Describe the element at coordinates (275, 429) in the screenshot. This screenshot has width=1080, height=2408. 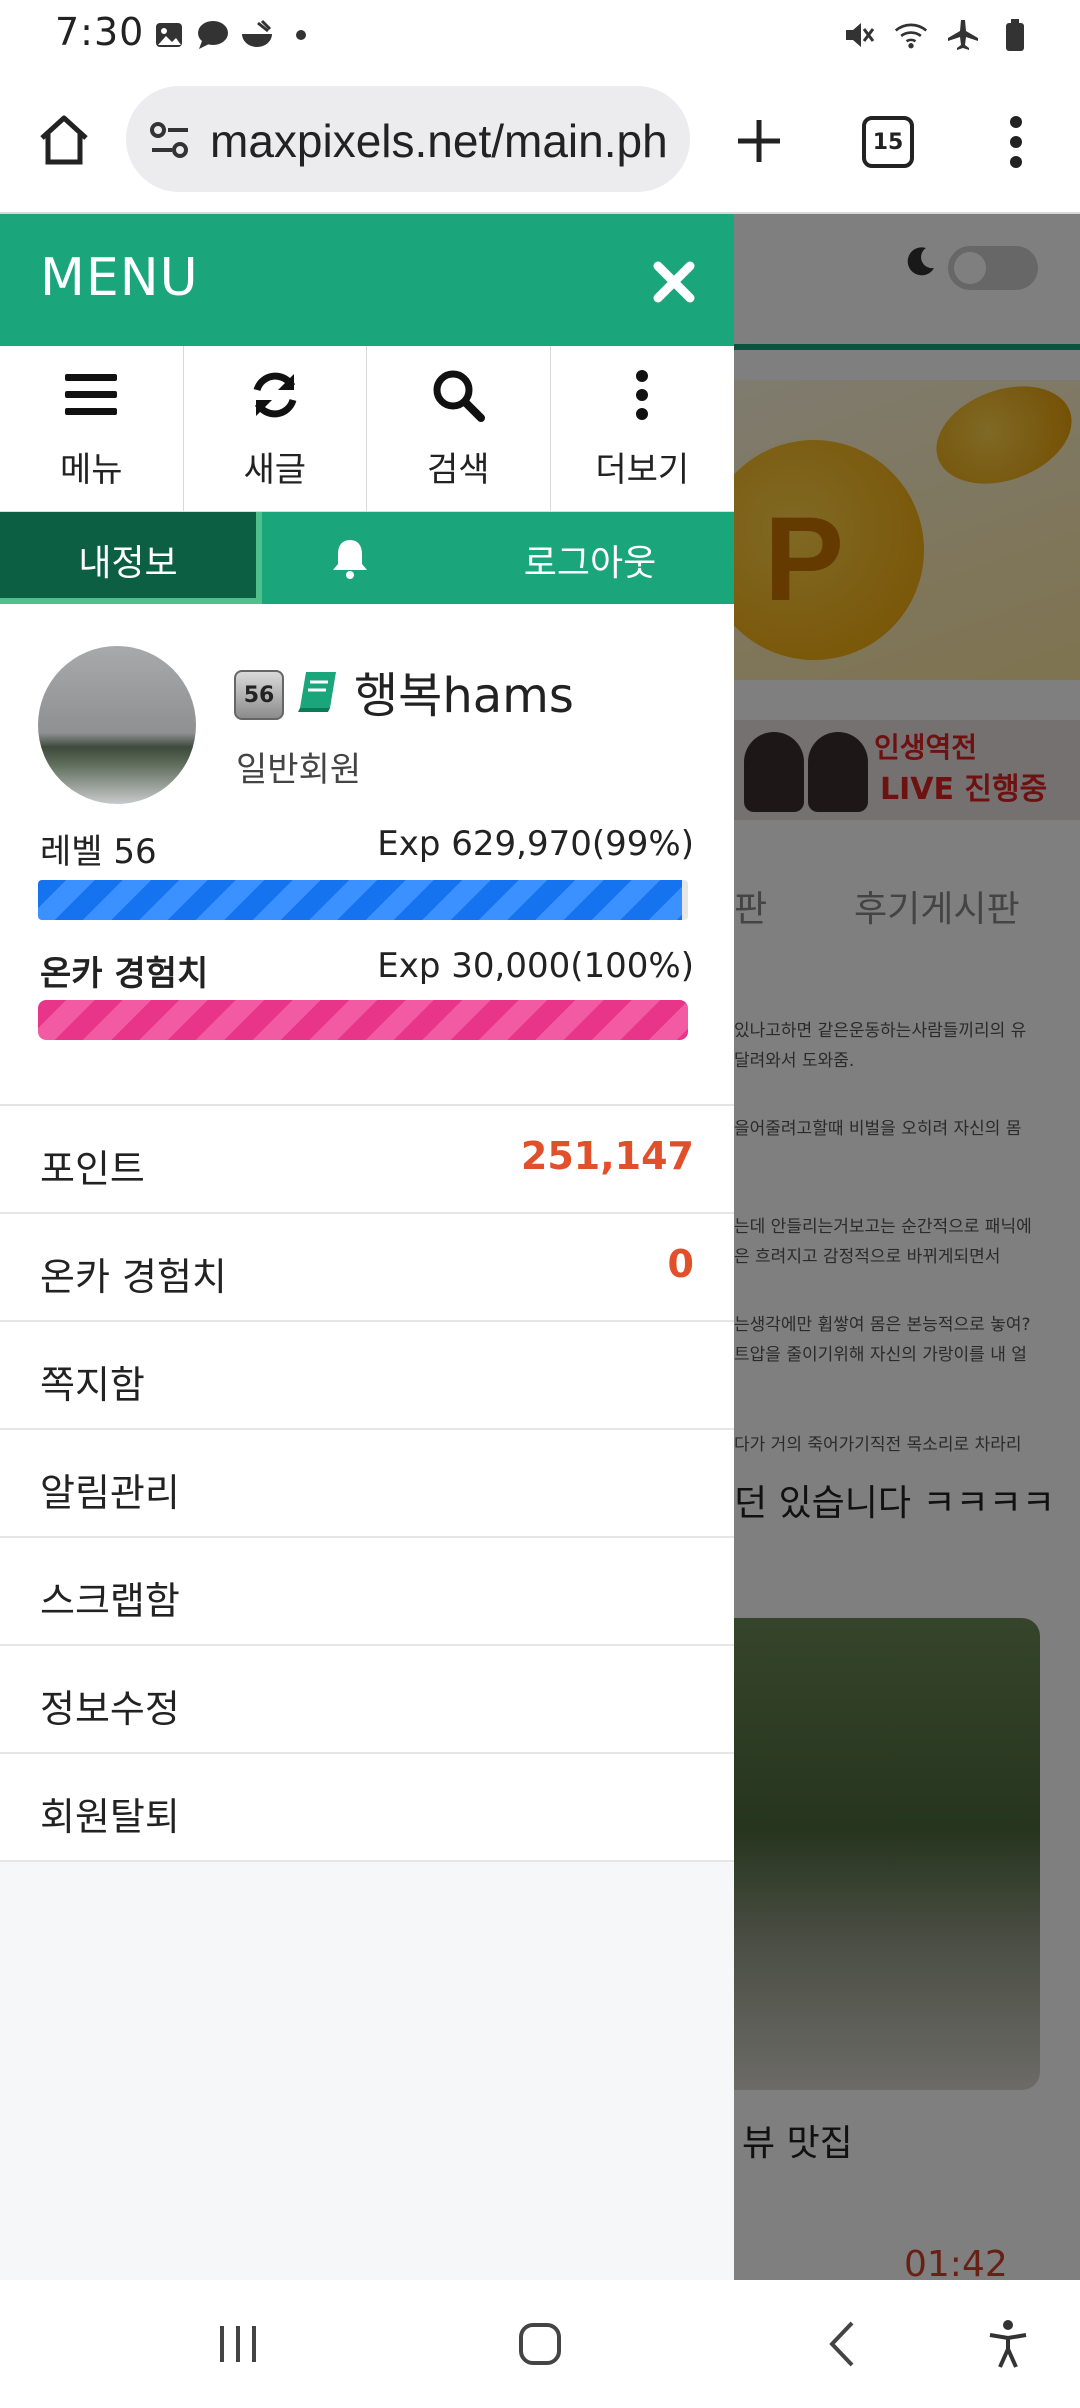
I see `quick-action-new-posts: 새글` at that location.